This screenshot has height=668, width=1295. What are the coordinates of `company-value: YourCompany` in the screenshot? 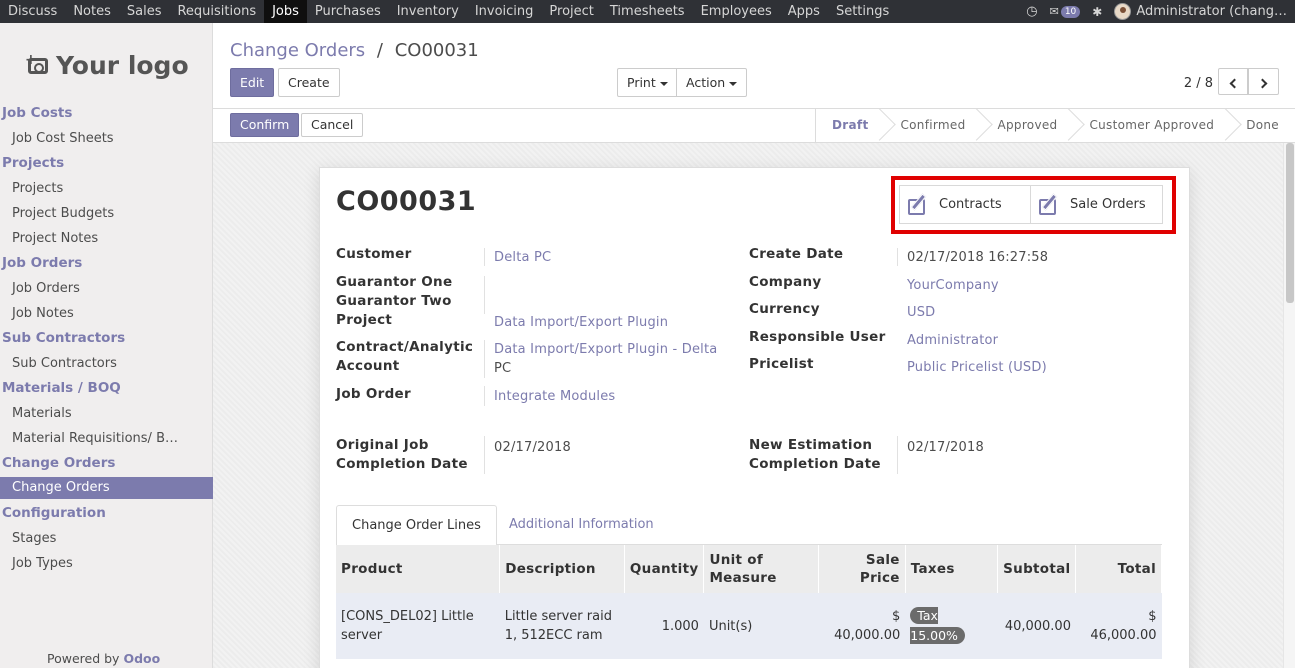 It's located at (953, 285).